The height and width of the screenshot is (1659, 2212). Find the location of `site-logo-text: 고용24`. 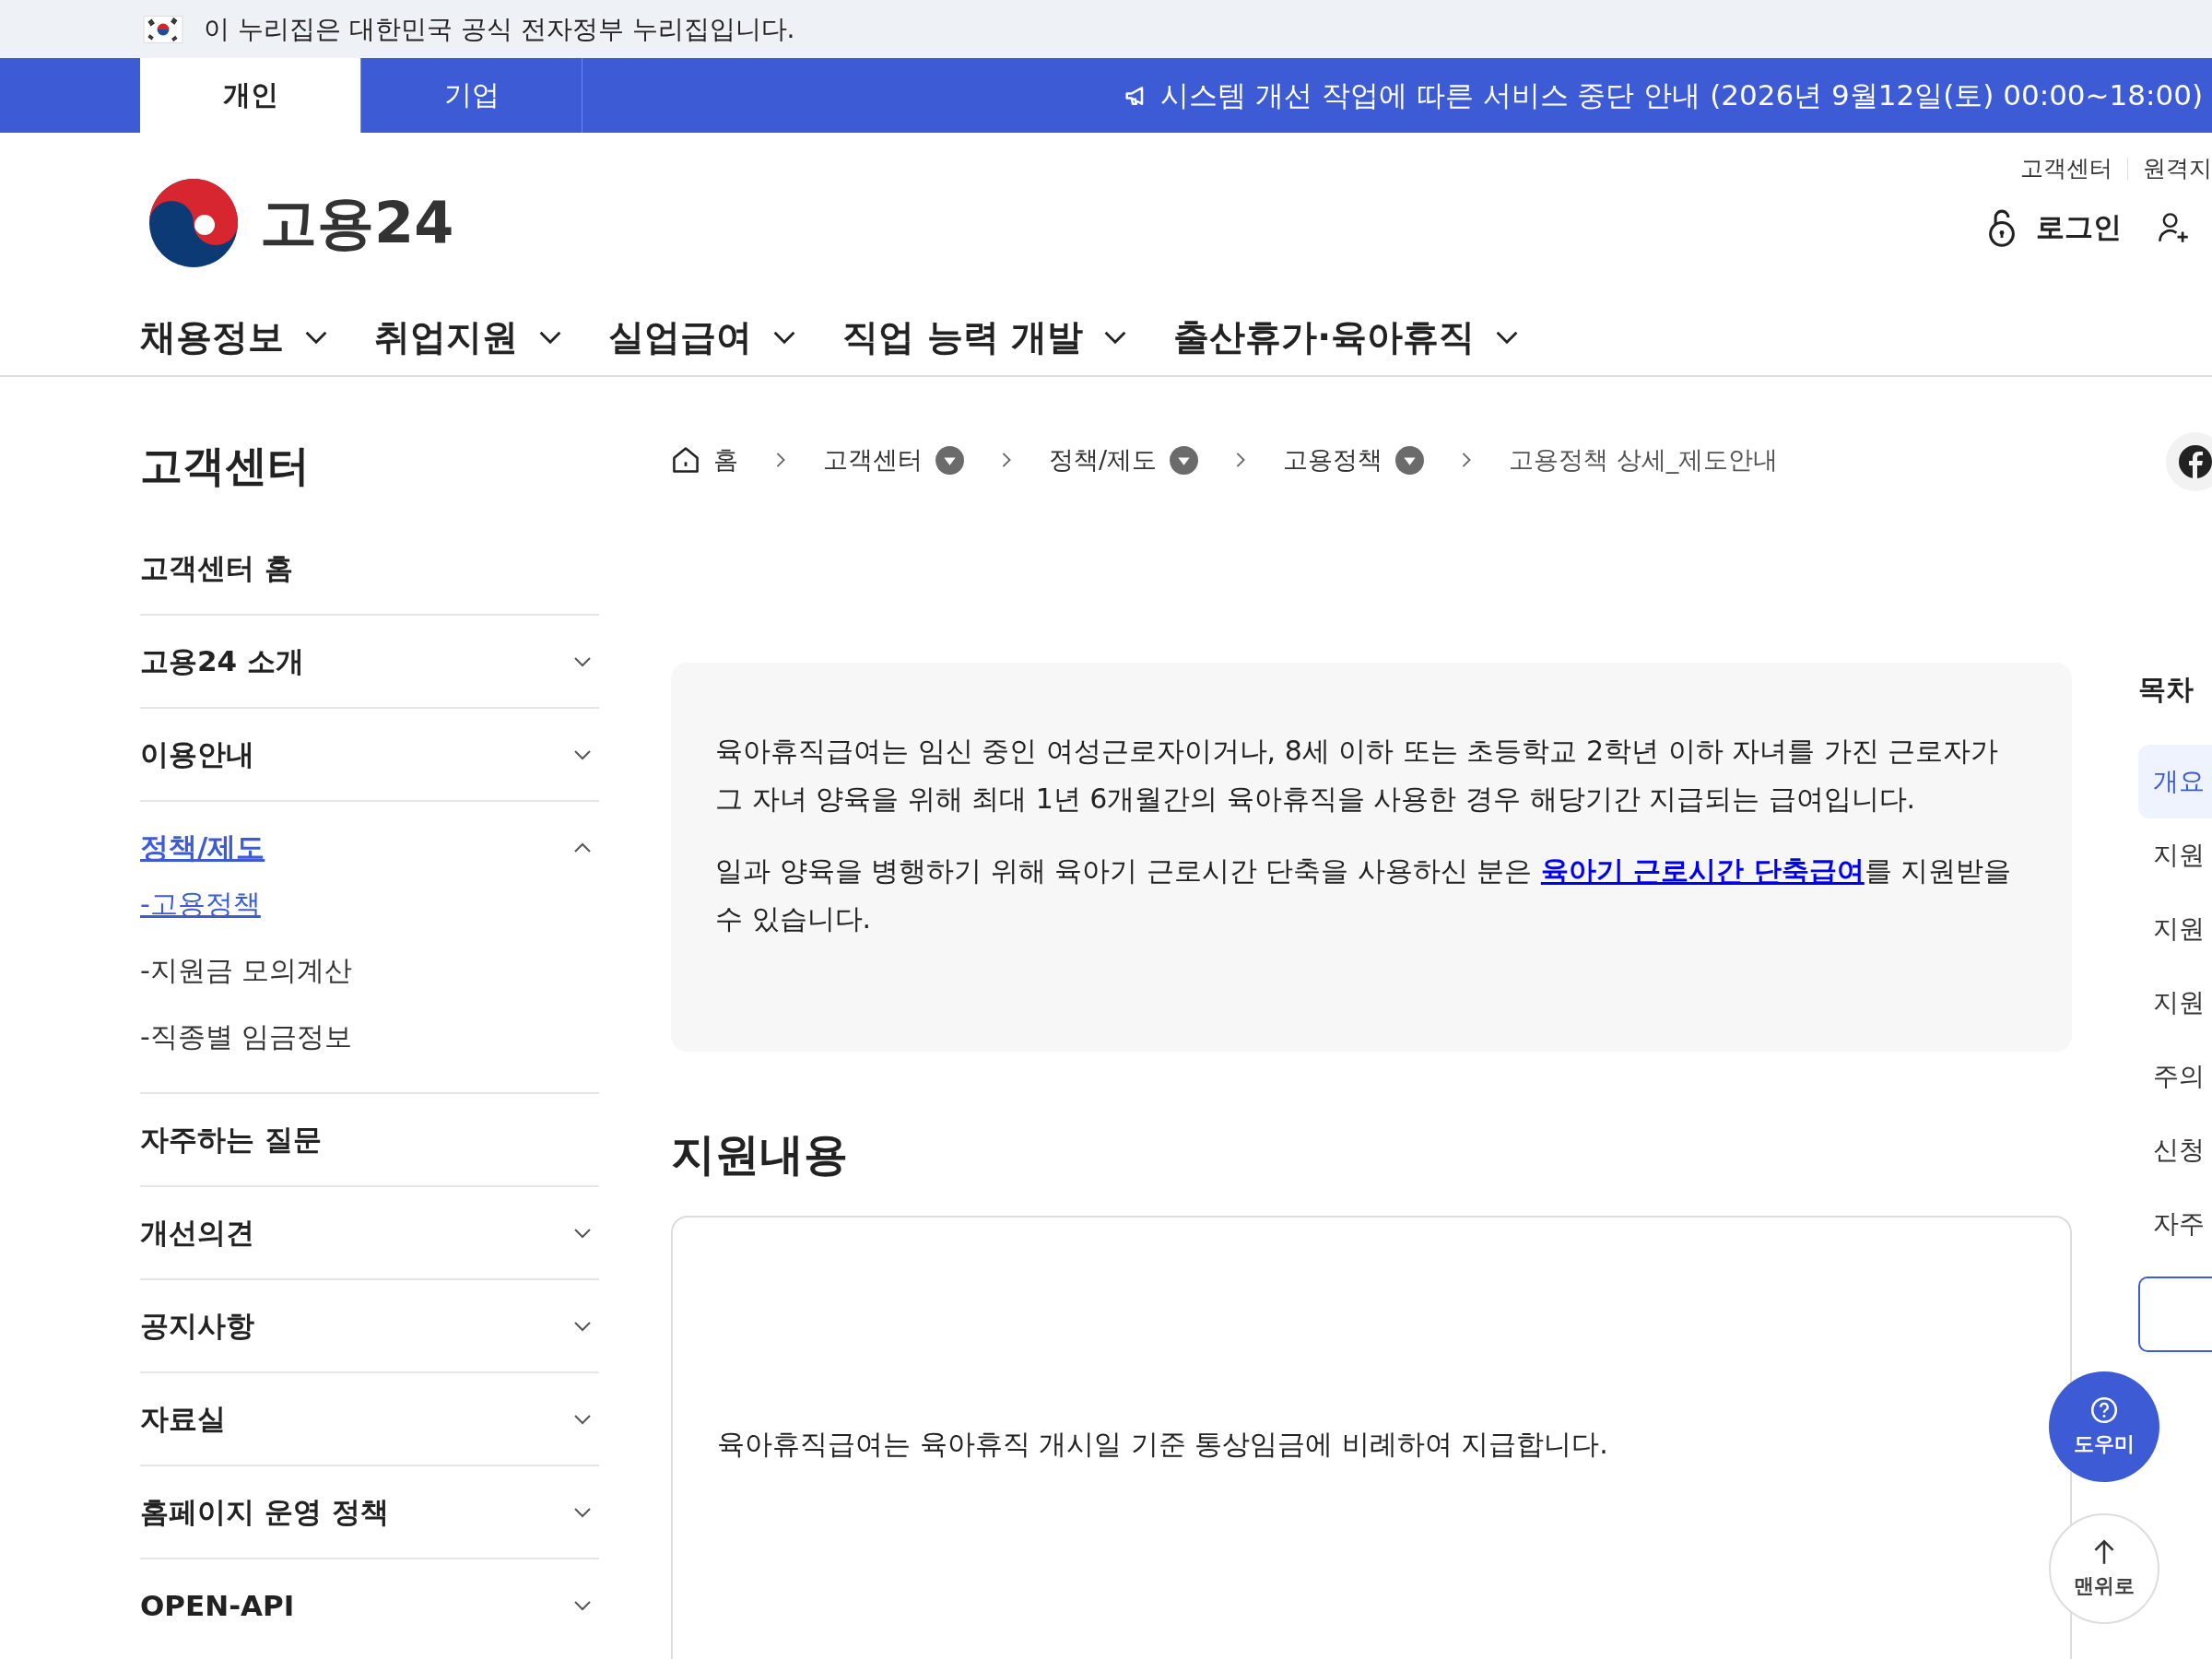

site-logo-text: 고용24 is located at coordinates (357, 222).